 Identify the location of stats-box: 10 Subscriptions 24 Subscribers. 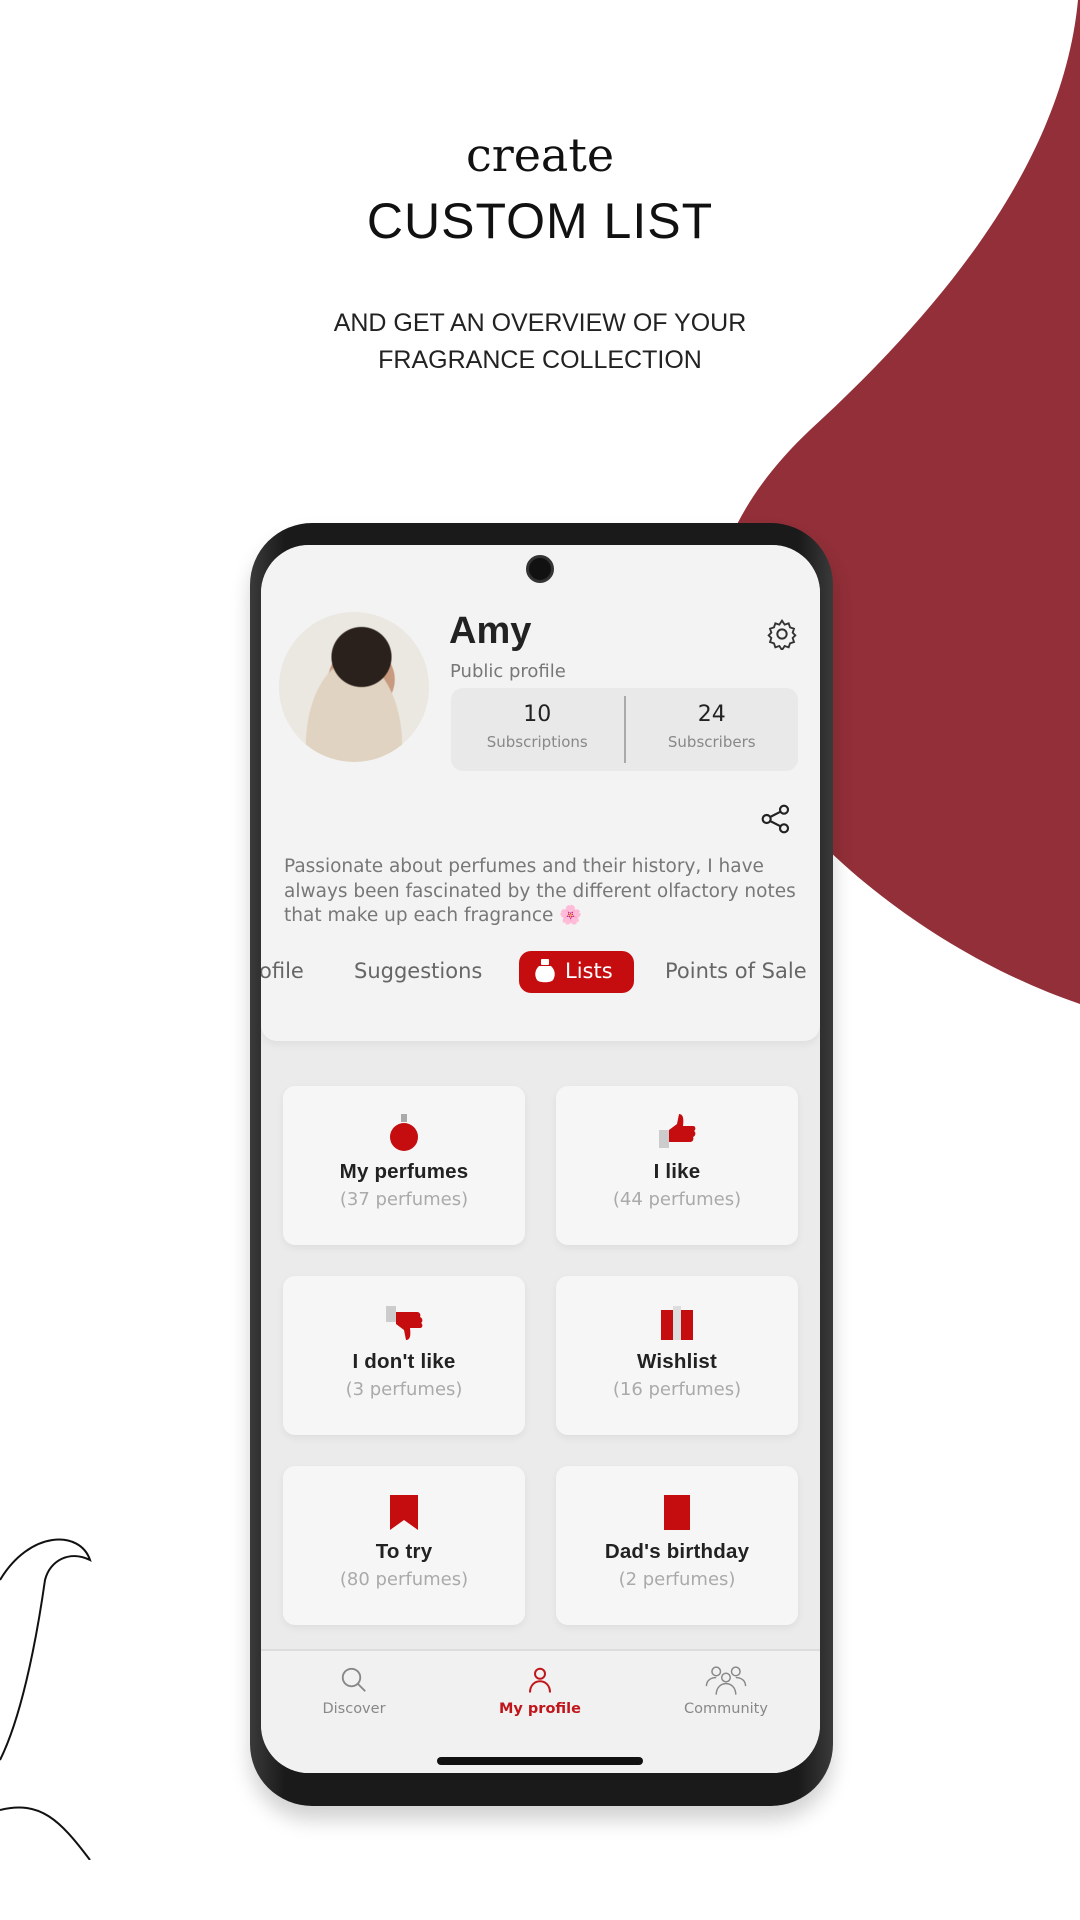
(624, 729).